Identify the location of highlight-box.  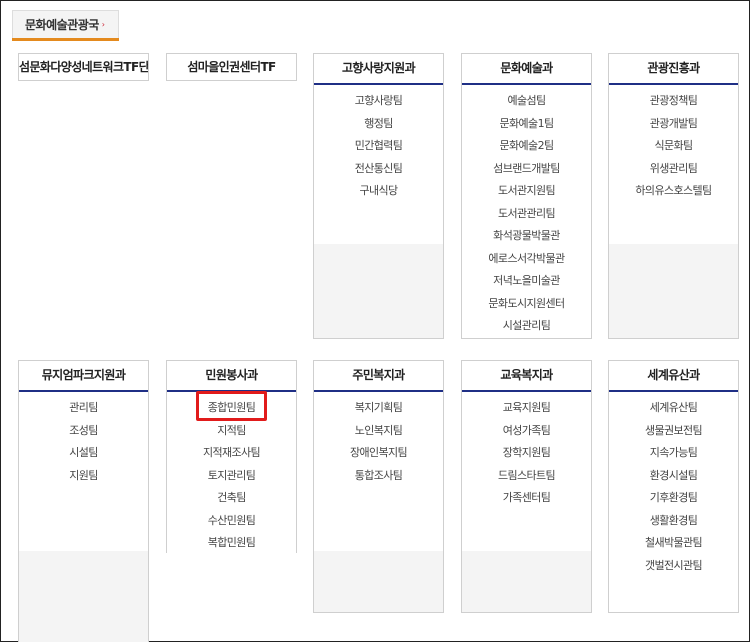
(231, 406).